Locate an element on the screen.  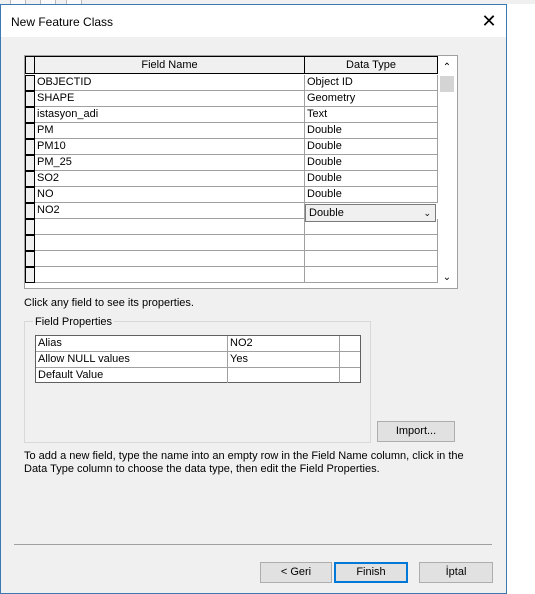
property-row: Allow NULL values Yes is located at coordinates (198, 360).